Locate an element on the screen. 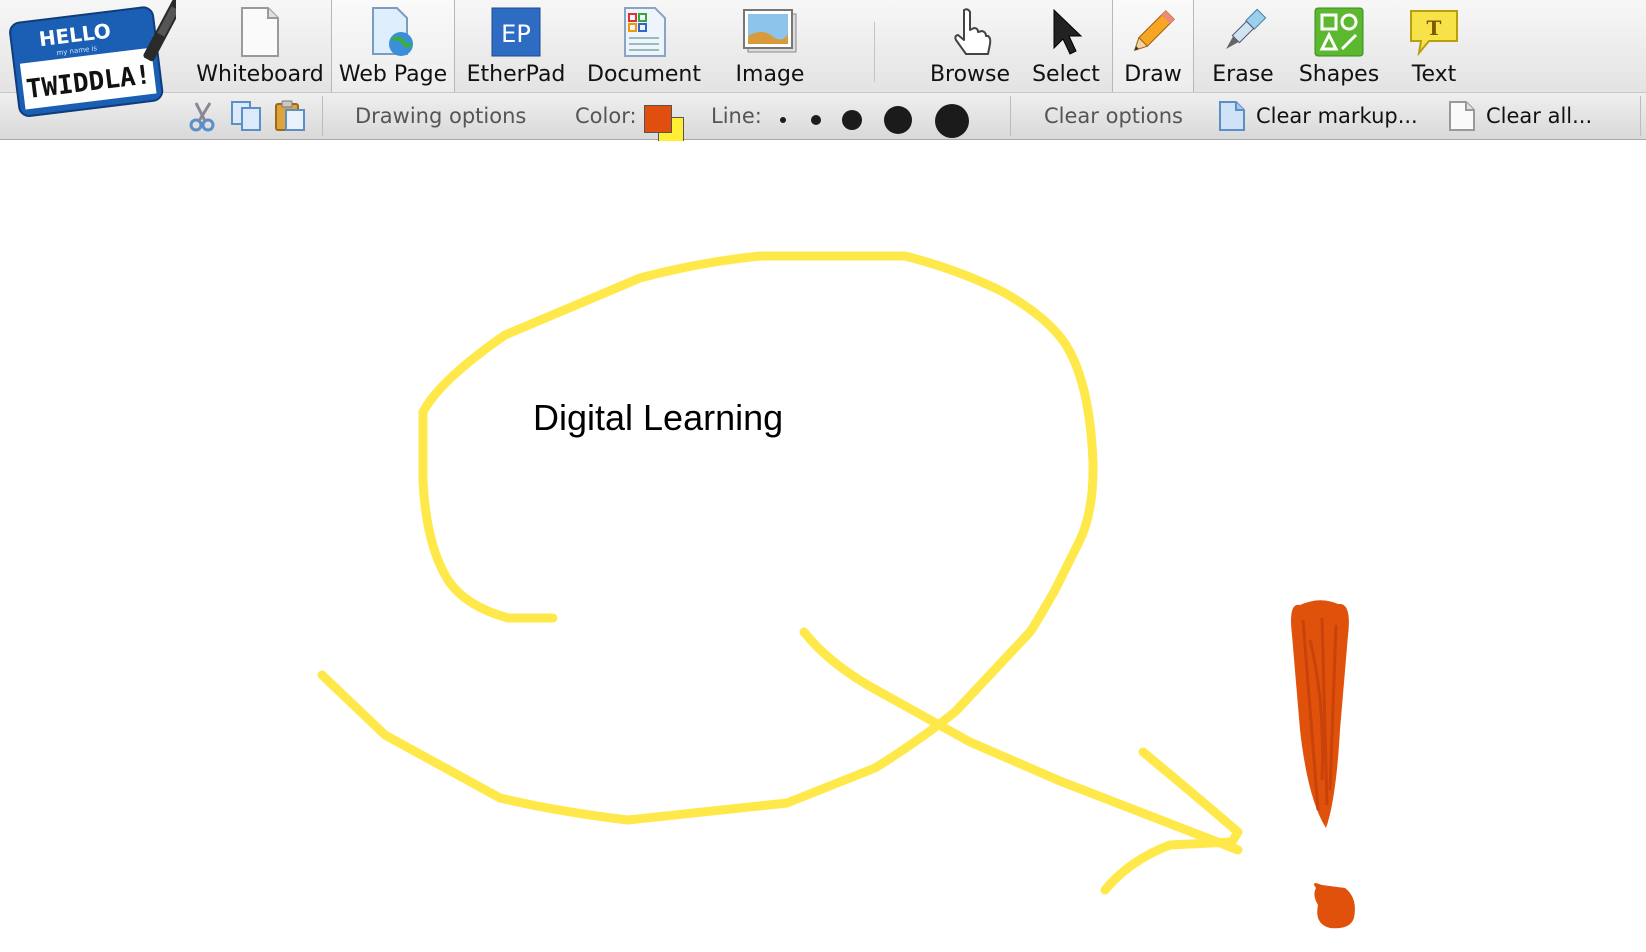  yellow-arrow-shaft is located at coordinates (1021, 741).